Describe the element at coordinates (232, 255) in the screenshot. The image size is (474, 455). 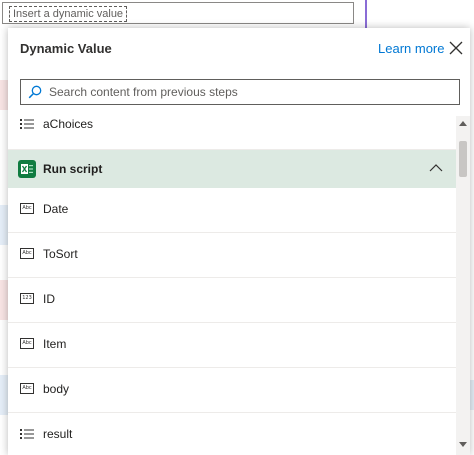
I see `list-item-tosort: Abc ToSort` at that location.